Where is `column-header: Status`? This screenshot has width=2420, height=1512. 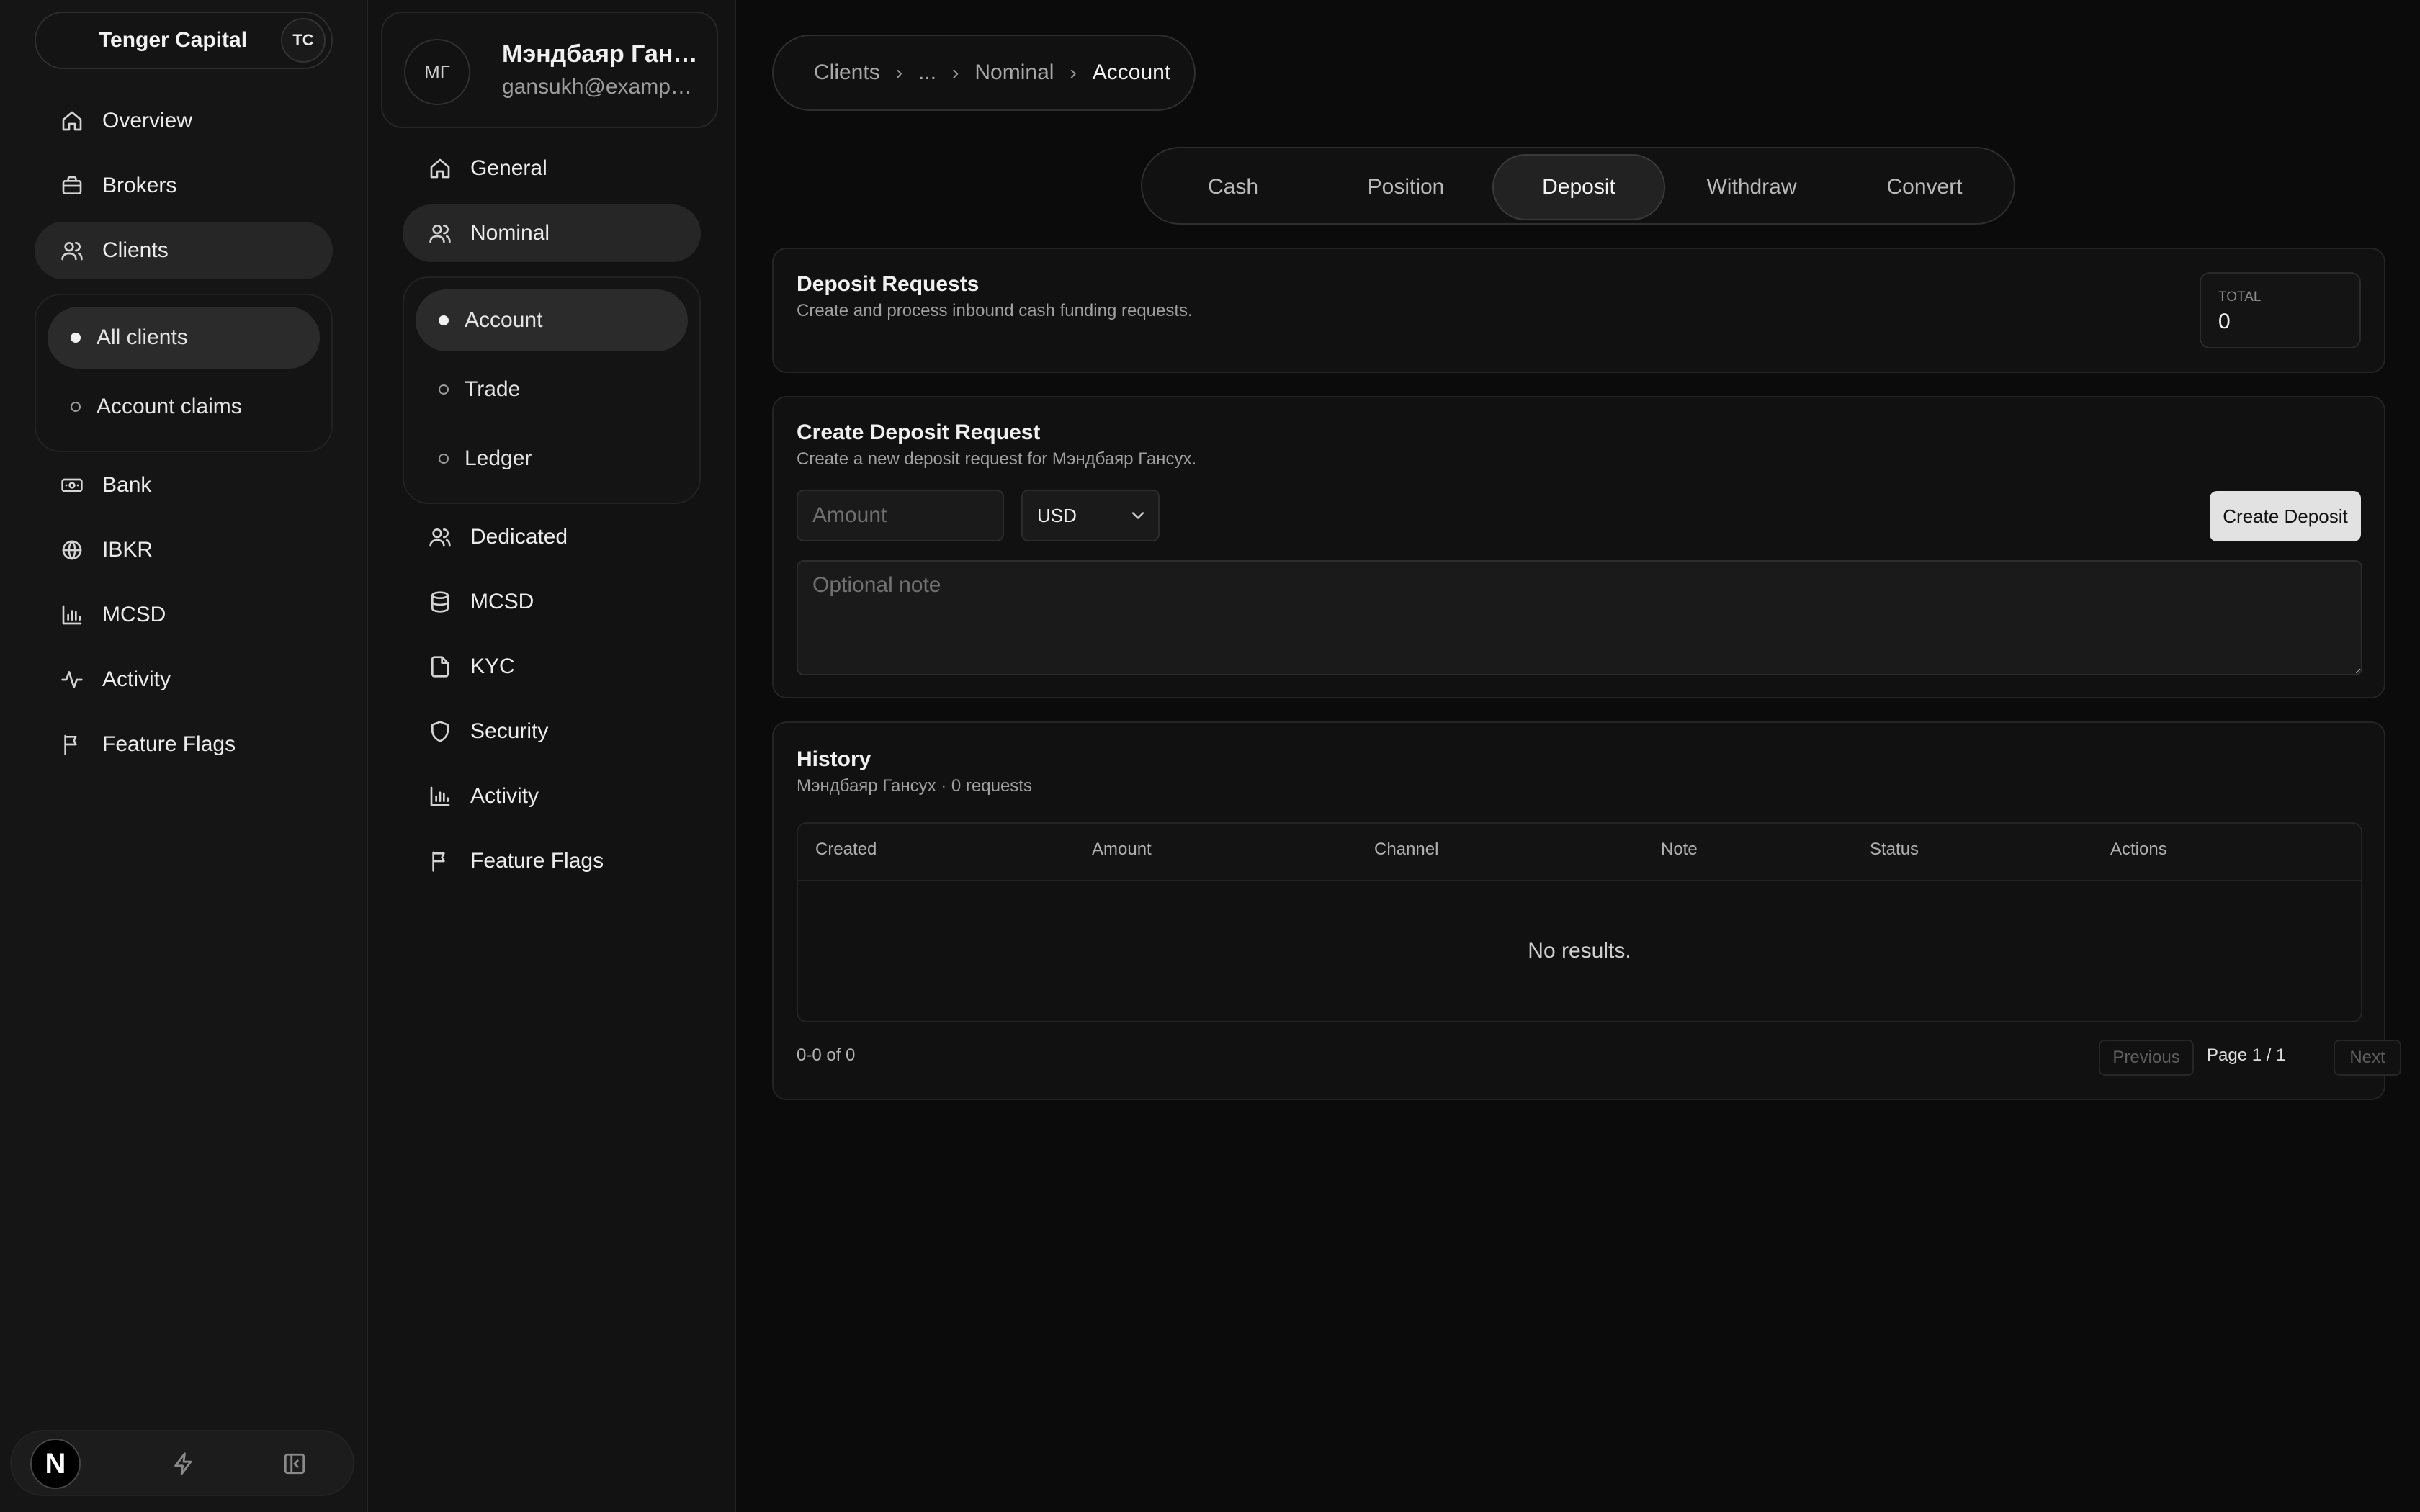 column-header: Status is located at coordinates (1894, 850).